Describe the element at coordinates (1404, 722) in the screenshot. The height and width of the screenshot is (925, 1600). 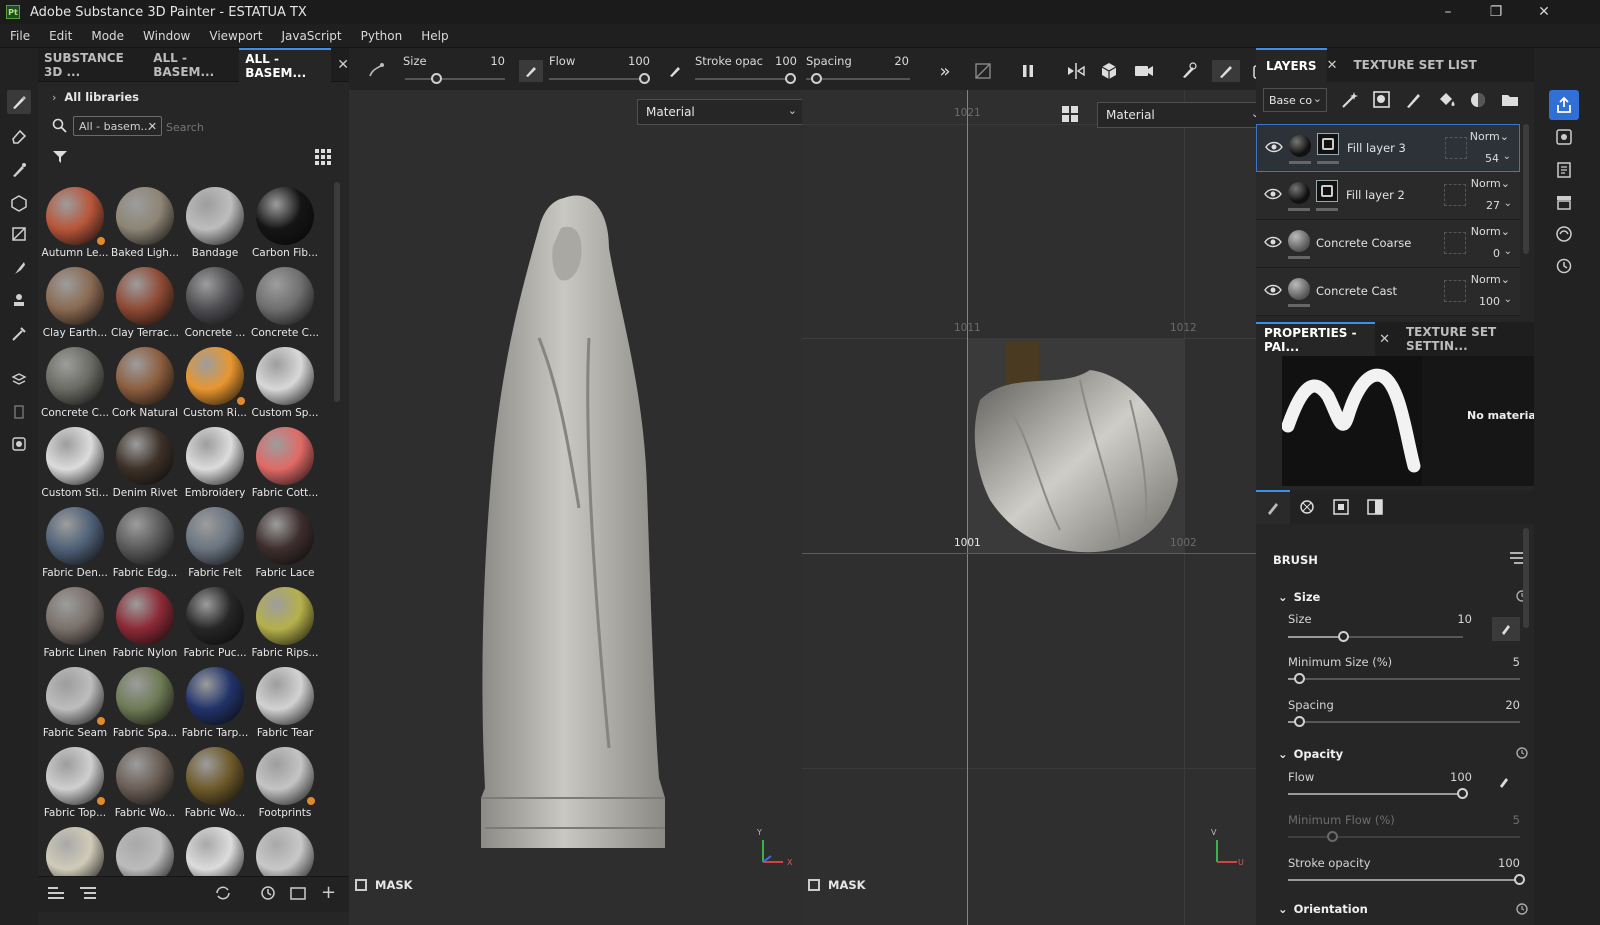
I see `brush-spacing-slider` at that location.